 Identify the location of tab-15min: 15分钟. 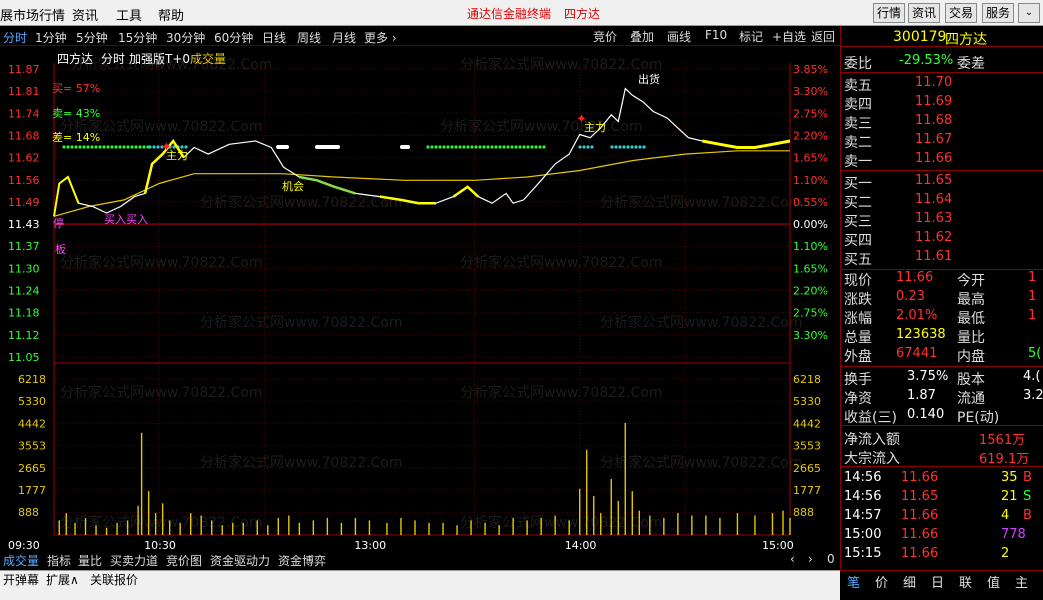
(137, 37).